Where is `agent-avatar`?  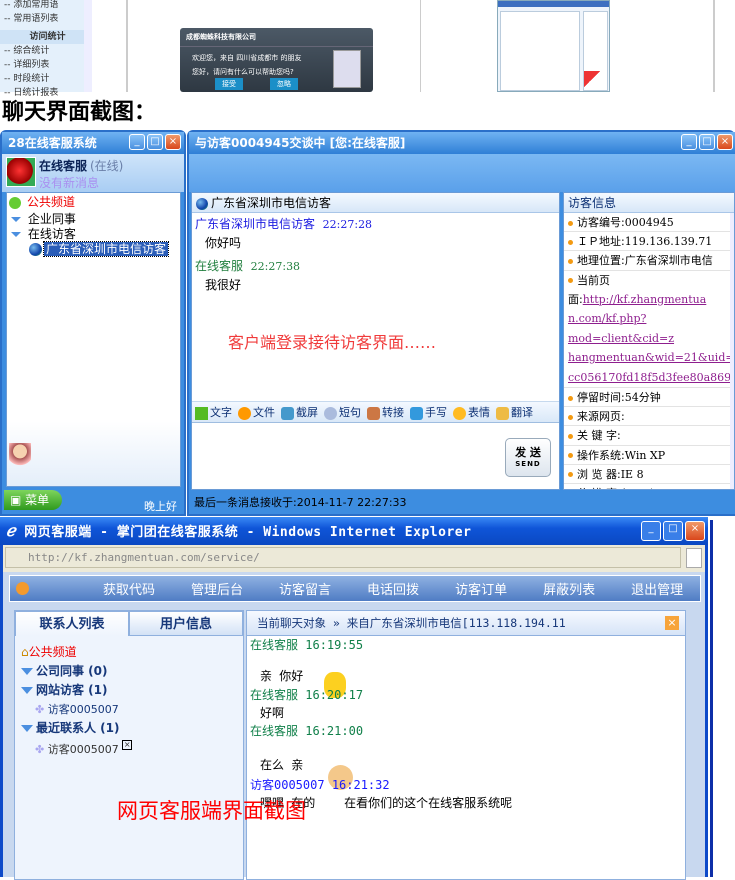 agent-avatar is located at coordinates (347, 69).